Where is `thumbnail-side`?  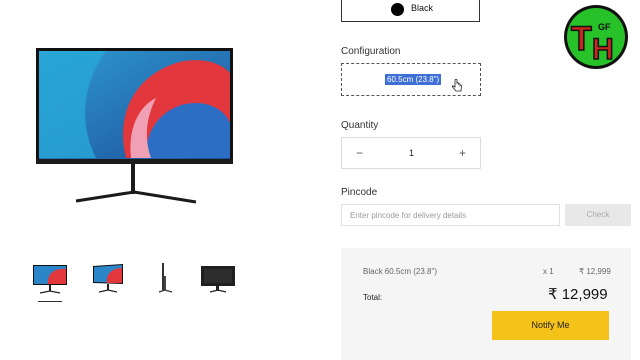
thumbnail-side is located at coordinates (165, 280).